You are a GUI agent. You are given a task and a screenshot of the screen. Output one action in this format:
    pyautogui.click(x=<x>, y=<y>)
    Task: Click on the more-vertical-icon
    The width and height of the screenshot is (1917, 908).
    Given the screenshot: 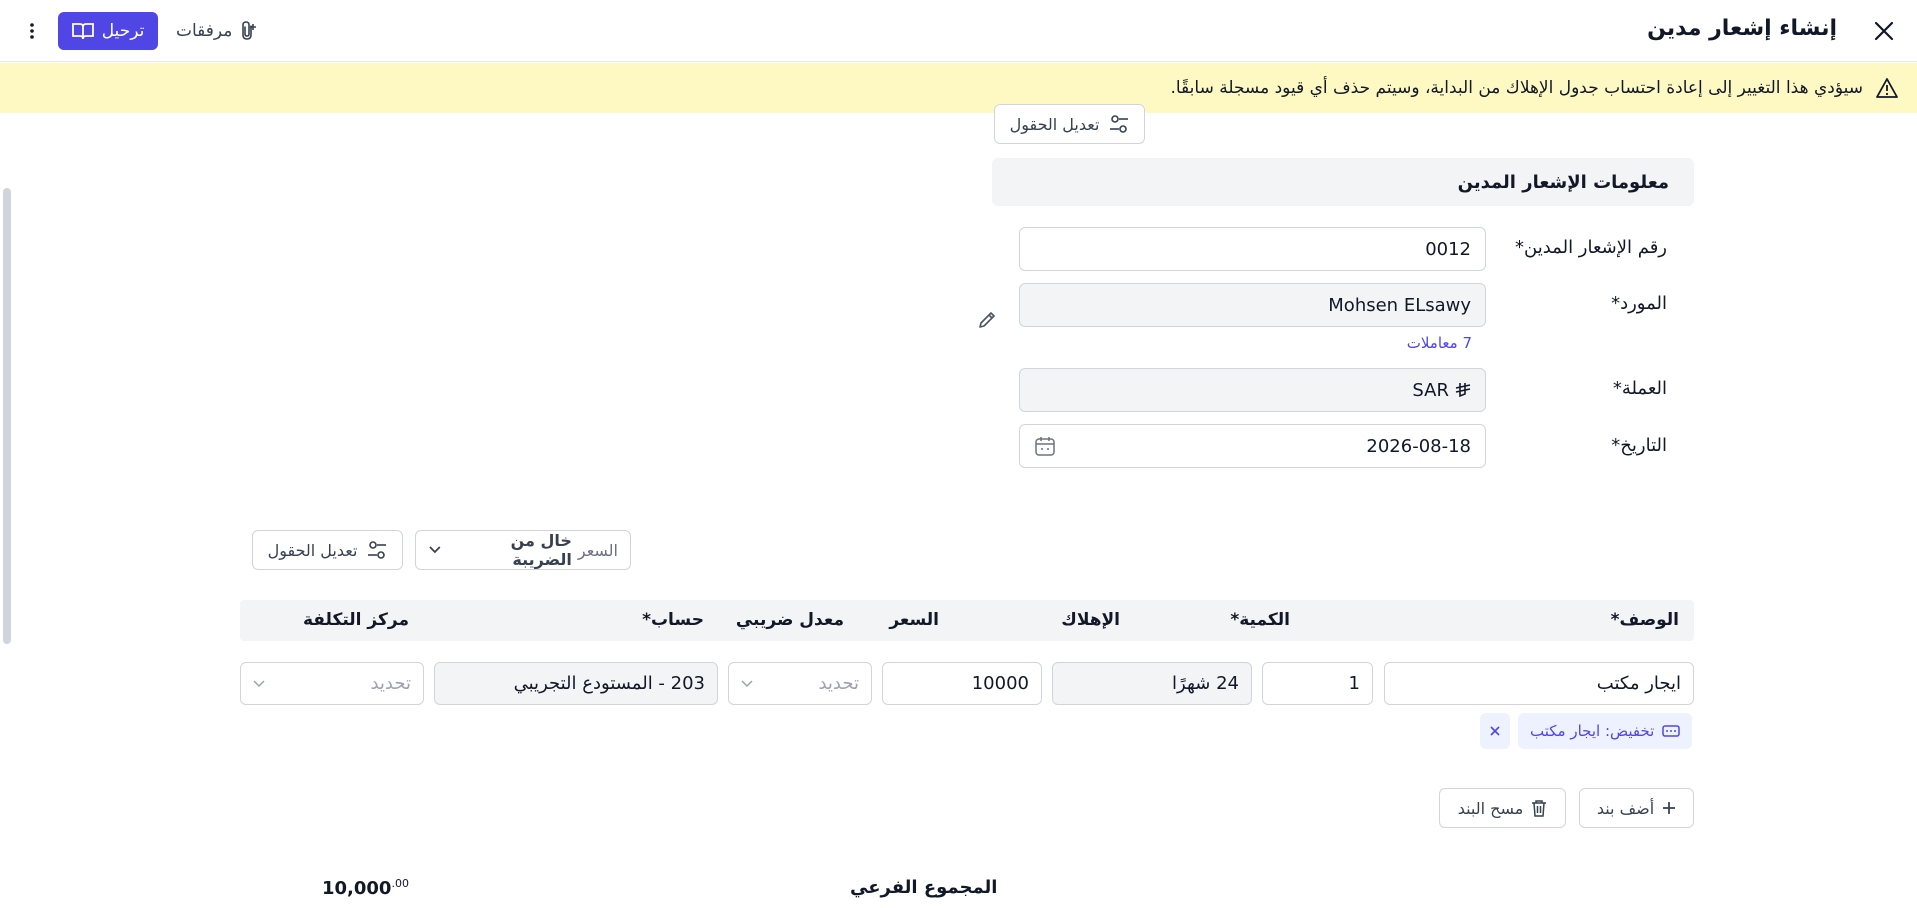 What is the action you would take?
    pyautogui.click(x=32, y=31)
    